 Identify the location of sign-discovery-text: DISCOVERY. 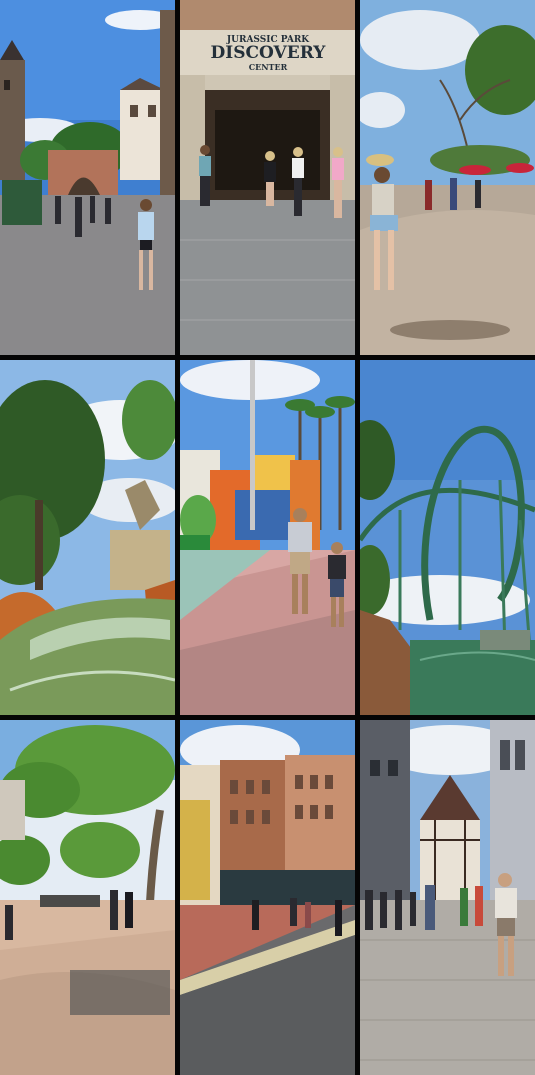
(269, 53).